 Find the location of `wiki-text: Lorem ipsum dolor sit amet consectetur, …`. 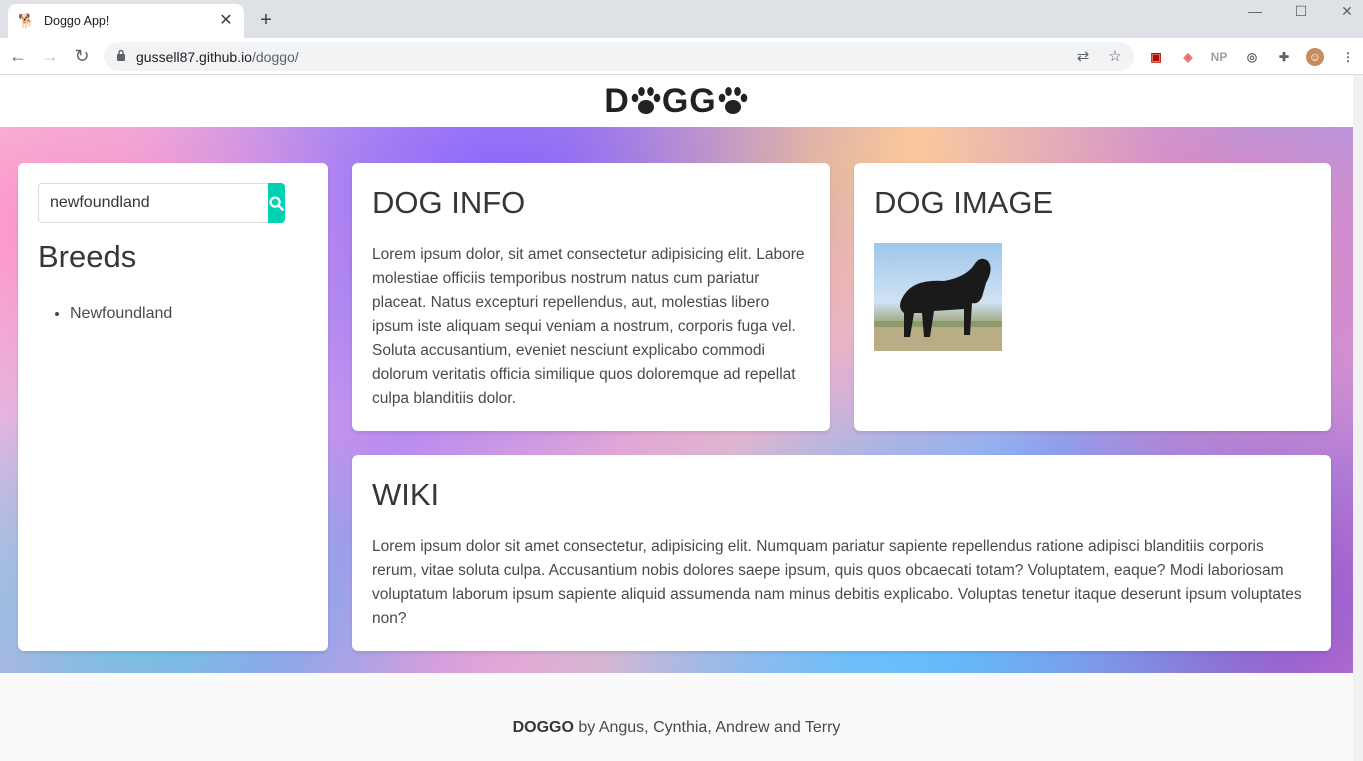

wiki-text: Lorem ipsum dolor sit amet consectetur, … is located at coordinates (837, 582).